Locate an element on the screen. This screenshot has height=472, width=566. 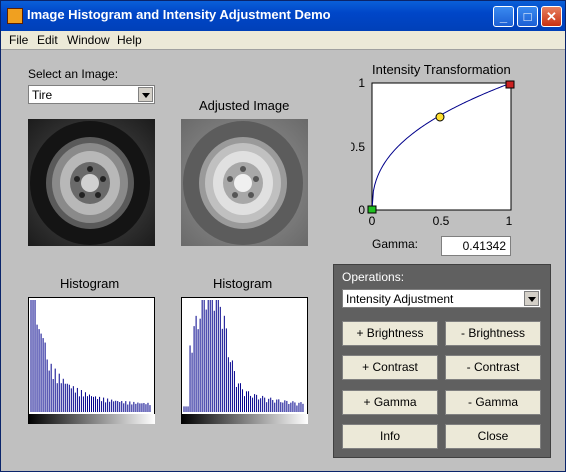
info-button: Info is located at coordinates (390, 436).